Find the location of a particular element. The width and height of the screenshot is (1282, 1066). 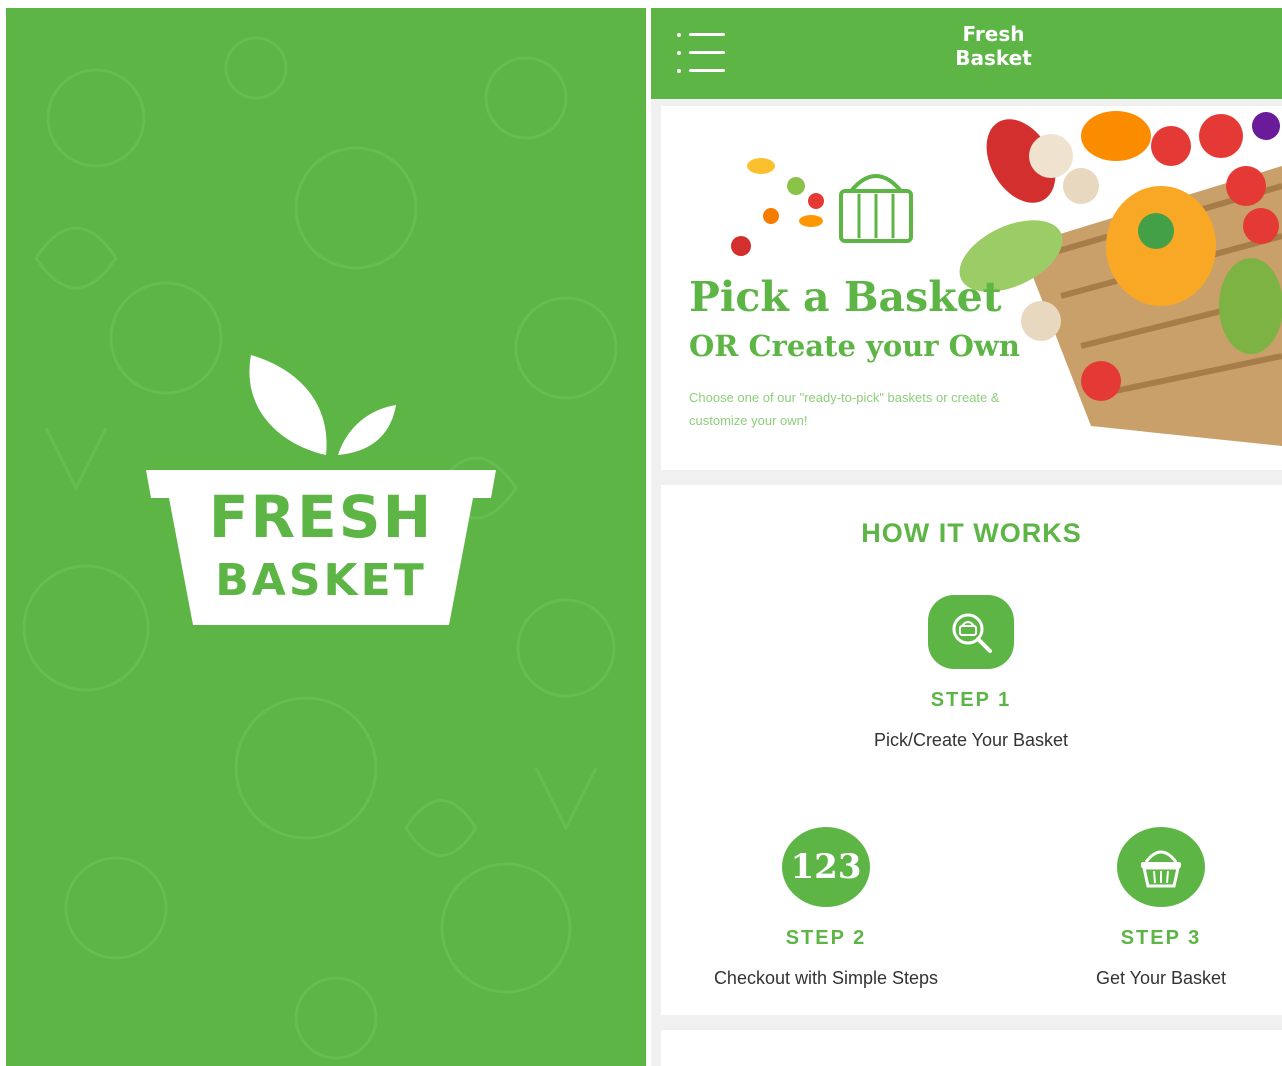

how-it-works-title: HOW IT WORKS is located at coordinates (971, 533).